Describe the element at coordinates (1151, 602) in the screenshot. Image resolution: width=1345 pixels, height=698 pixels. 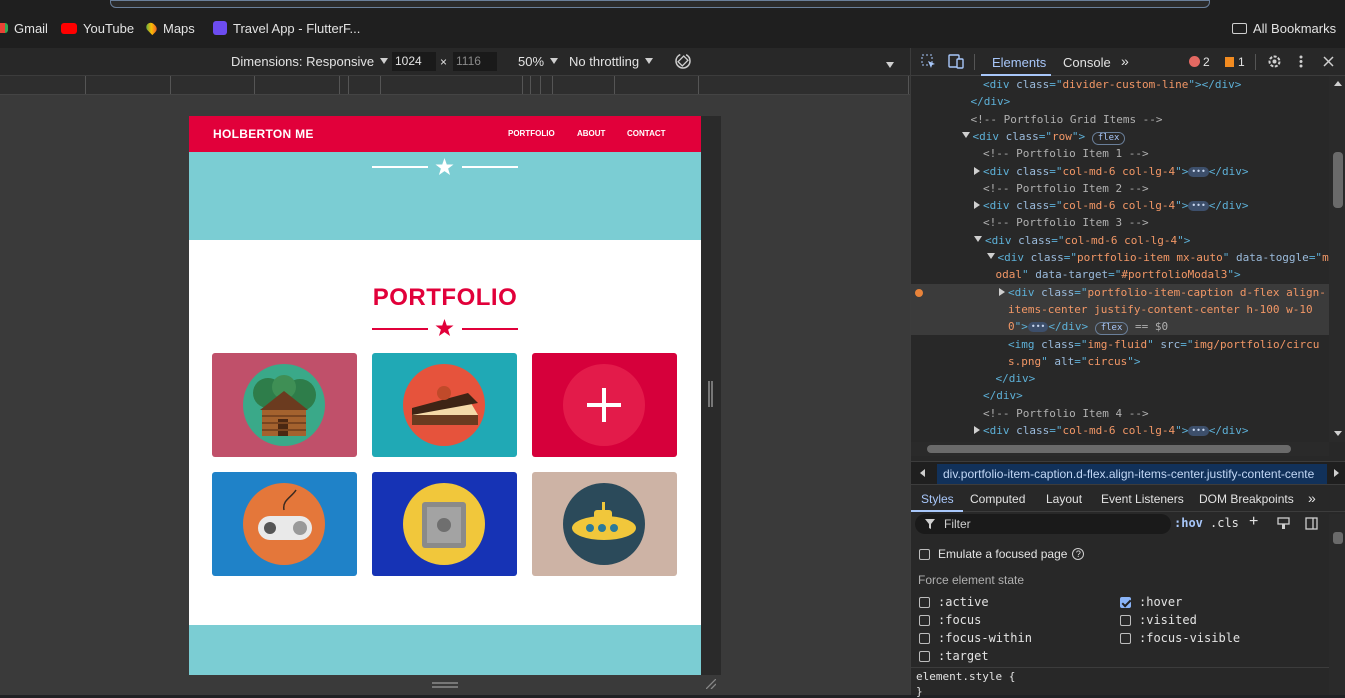
I see `state-hover: :hover` at that location.